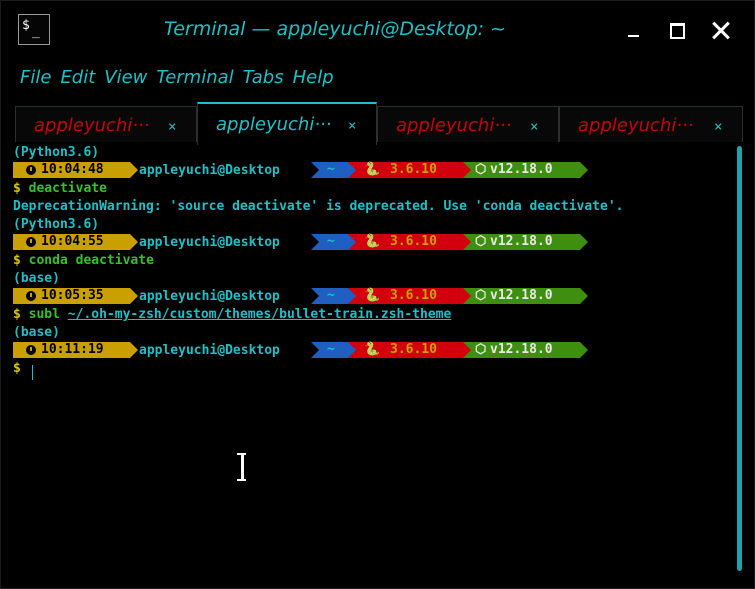 Image resolution: width=755 pixels, height=589 pixels. Describe the element at coordinates (739, 358) in the screenshot. I see `vertical-scrollbar` at that location.